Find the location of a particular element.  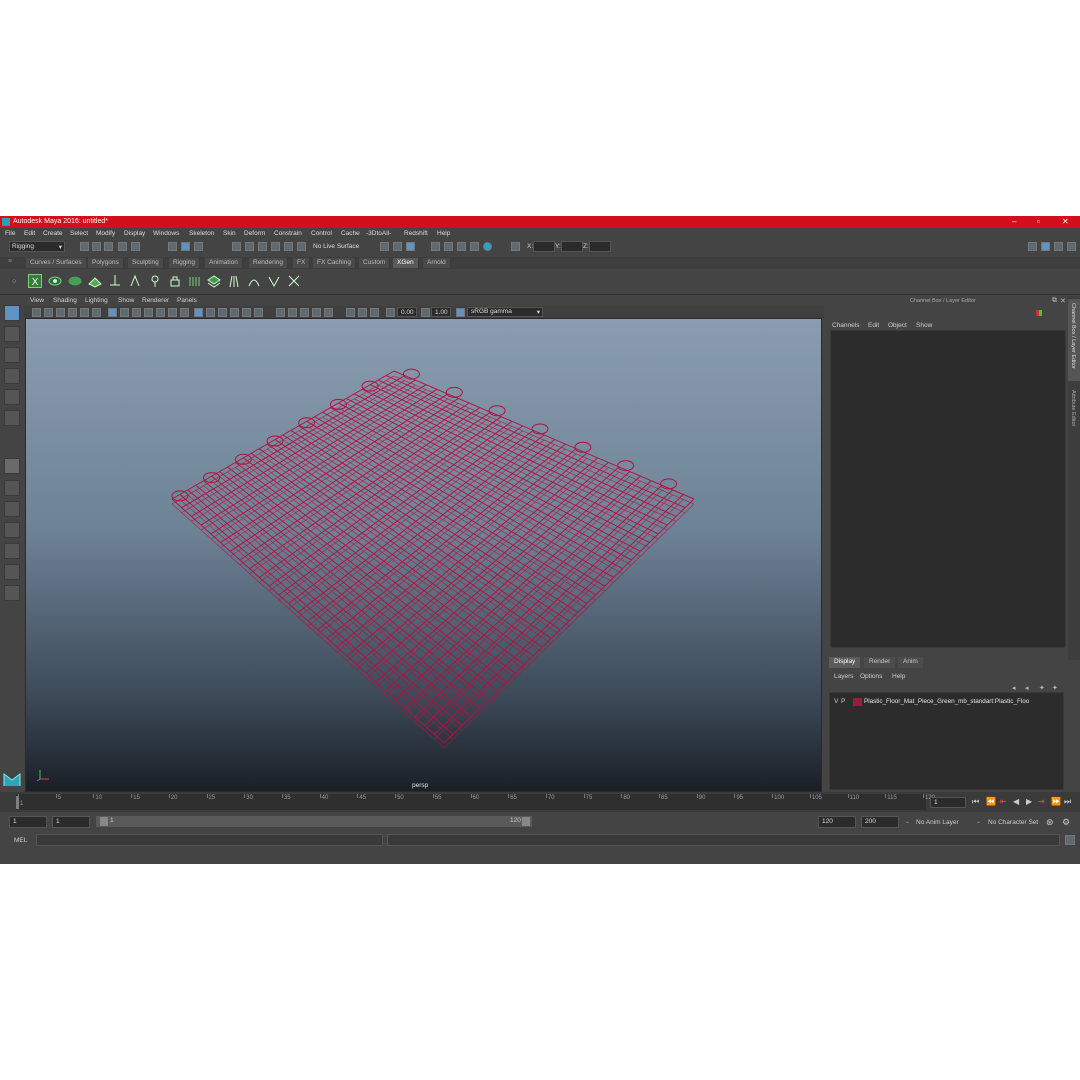

image-plane-icon is located at coordinates (72, 312).